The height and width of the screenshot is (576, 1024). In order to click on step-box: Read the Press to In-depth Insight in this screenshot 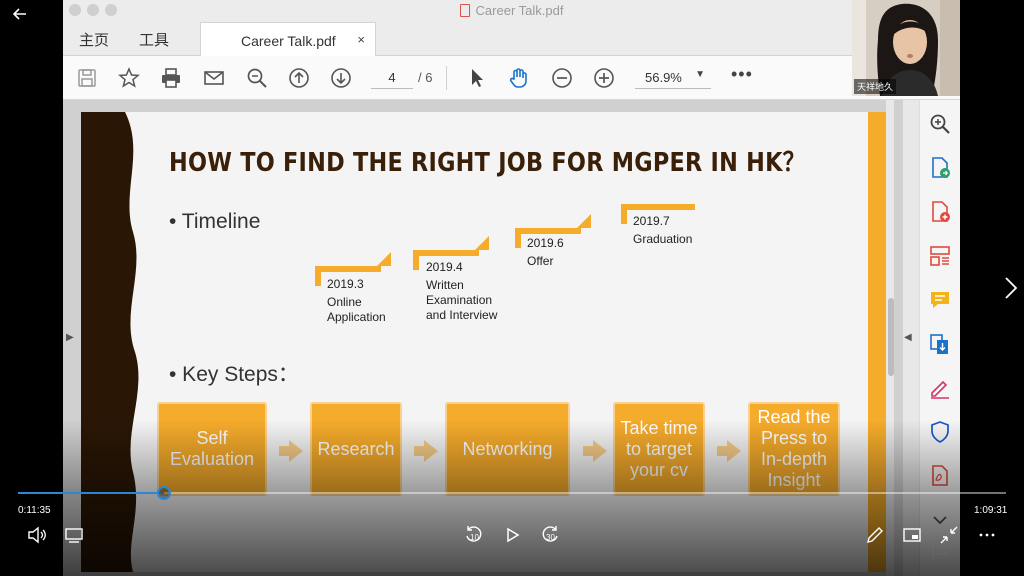, I will do `click(794, 449)`.